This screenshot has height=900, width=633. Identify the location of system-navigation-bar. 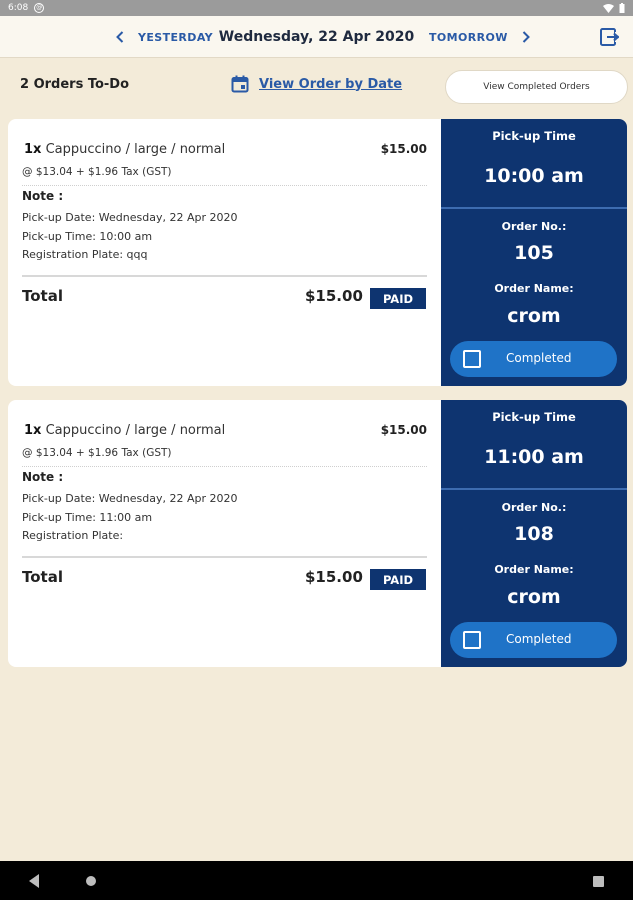
(316, 880).